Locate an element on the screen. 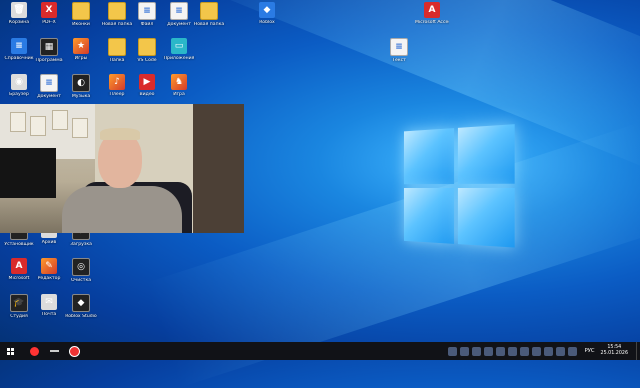 This screenshot has width=640, height=388. desktop-icon: ▦ Программа is located at coordinates (49, 50).